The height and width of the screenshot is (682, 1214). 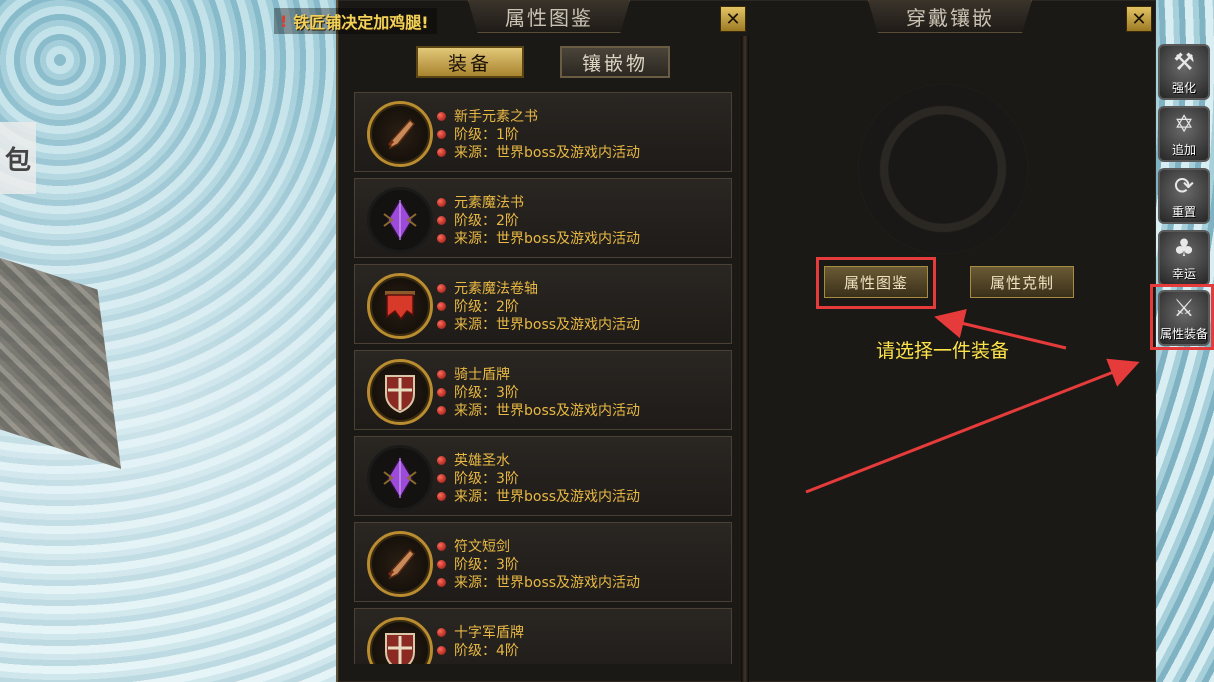 I want to click on codex-title: 属性图鉴, so click(x=549, y=16).